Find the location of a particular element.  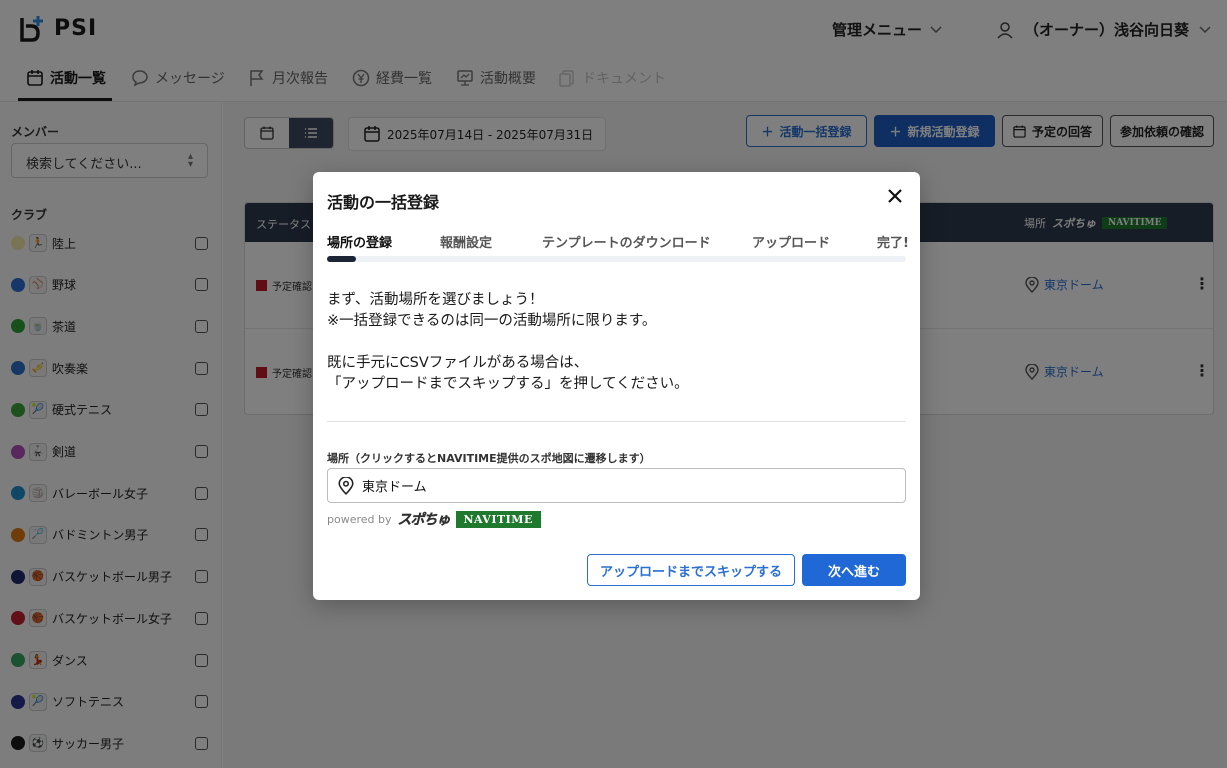

instruction-line is located at coordinates (508, 342).